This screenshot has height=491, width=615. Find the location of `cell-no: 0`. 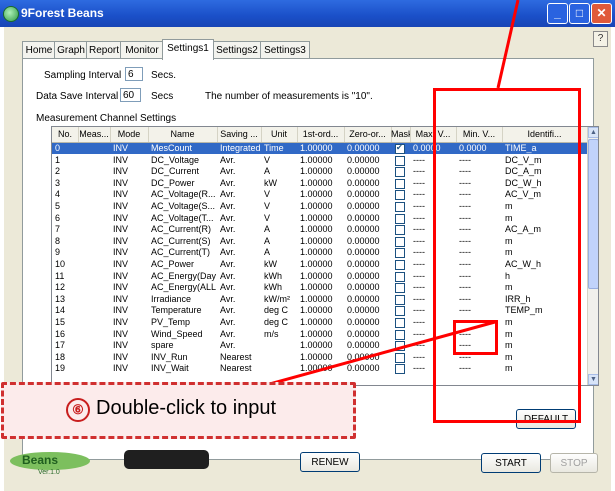

cell-no: 0 is located at coordinates (58, 148).